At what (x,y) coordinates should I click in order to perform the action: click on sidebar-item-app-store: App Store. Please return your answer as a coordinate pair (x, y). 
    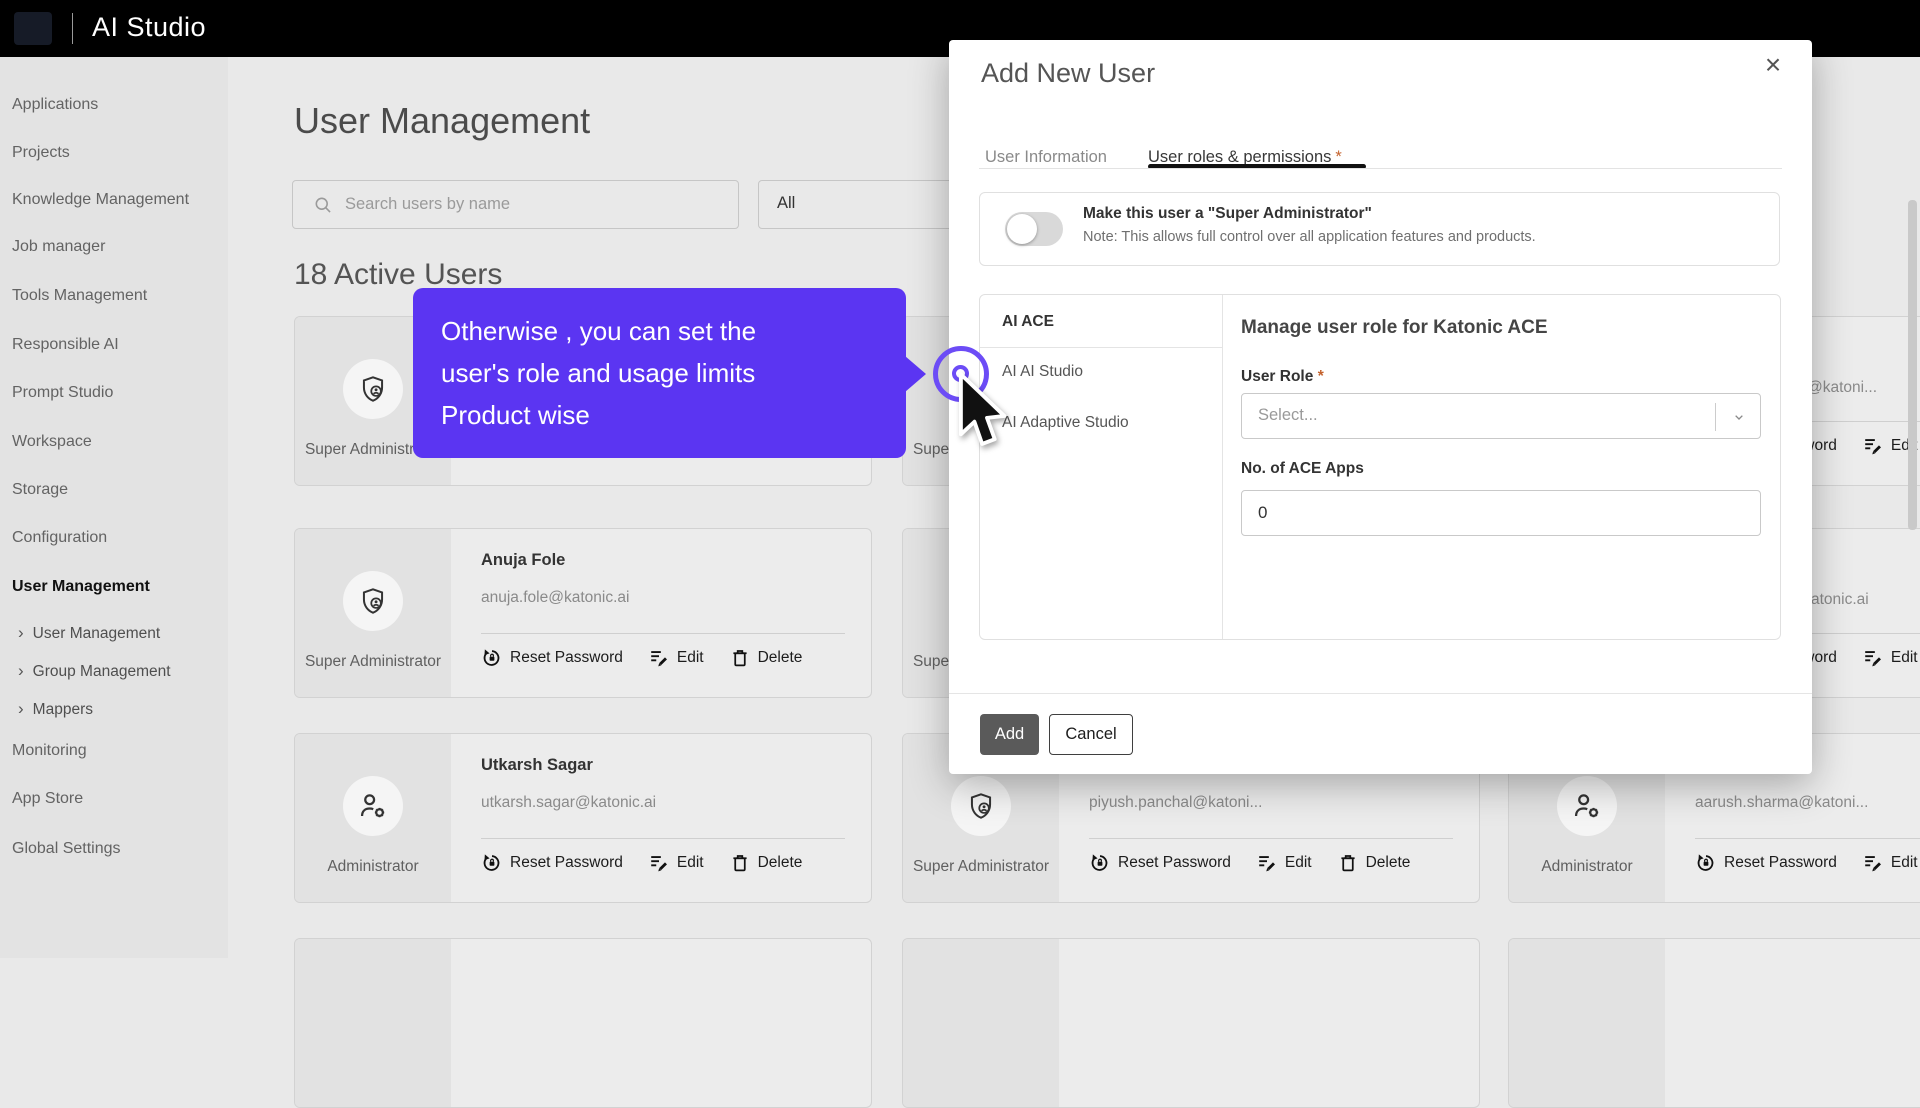
    Looking at the image, I should click on (47, 799).